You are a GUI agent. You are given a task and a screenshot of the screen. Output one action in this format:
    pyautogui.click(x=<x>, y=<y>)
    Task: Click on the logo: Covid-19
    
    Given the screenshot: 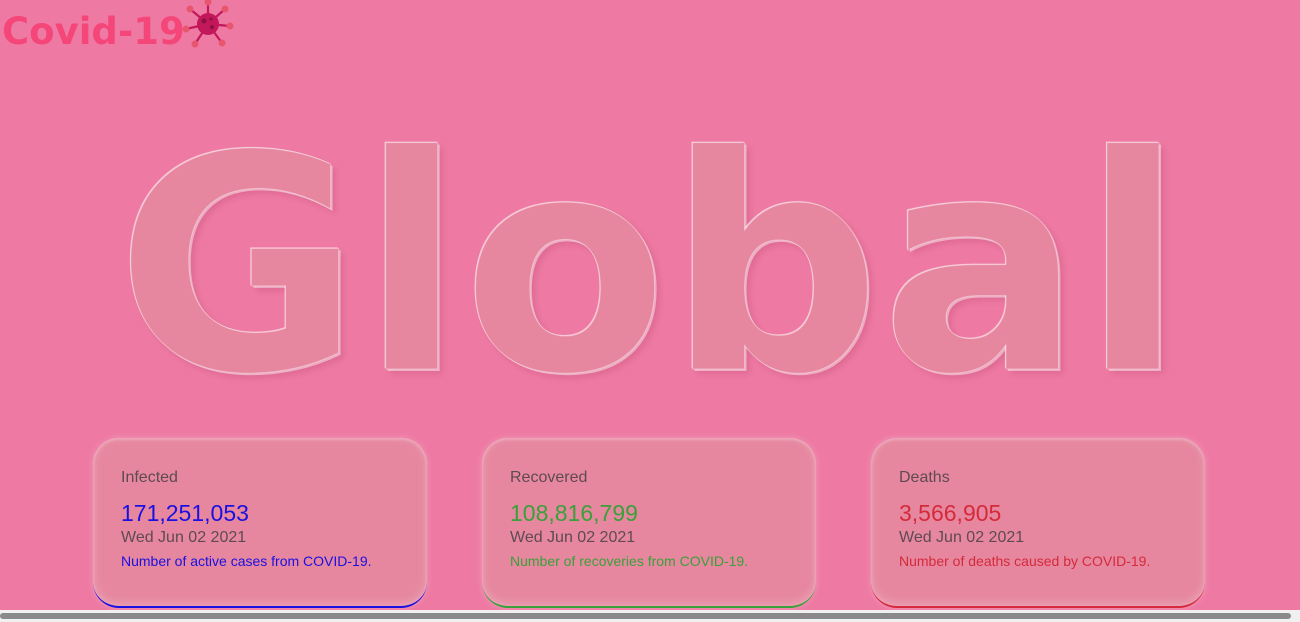 What is the action you would take?
    pyautogui.click(x=118, y=30)
    